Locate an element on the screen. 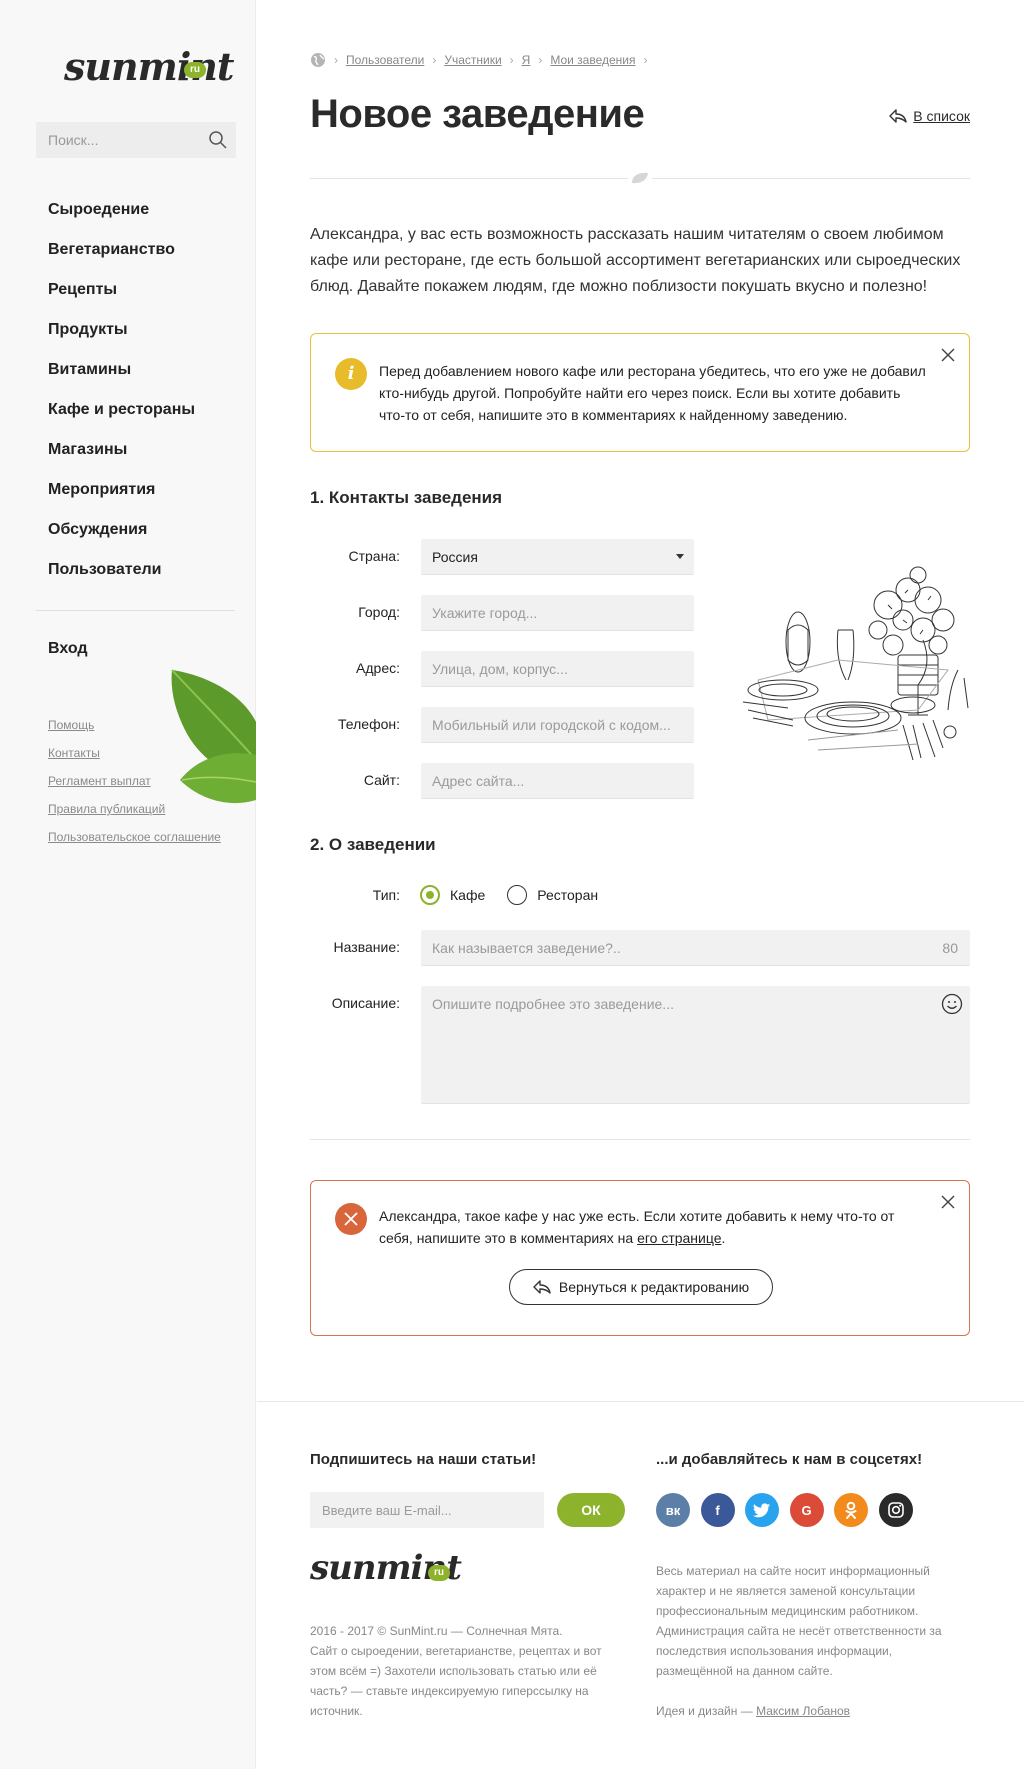 This screenshot has width=1024, height=1769. radio-cafe is located at coordinates (430, 895).